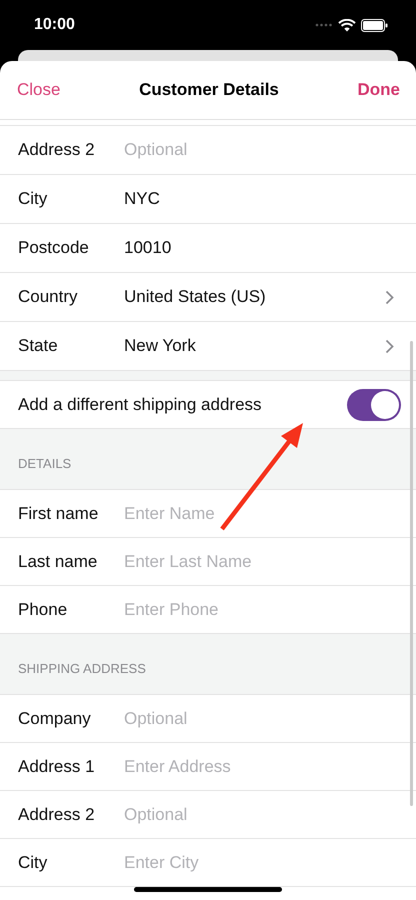 The image size is (416, 900). What do you see at coordinates (58, 562) in the screenshot?
I see `field-label: Last name` at bounding box center [58, 562].